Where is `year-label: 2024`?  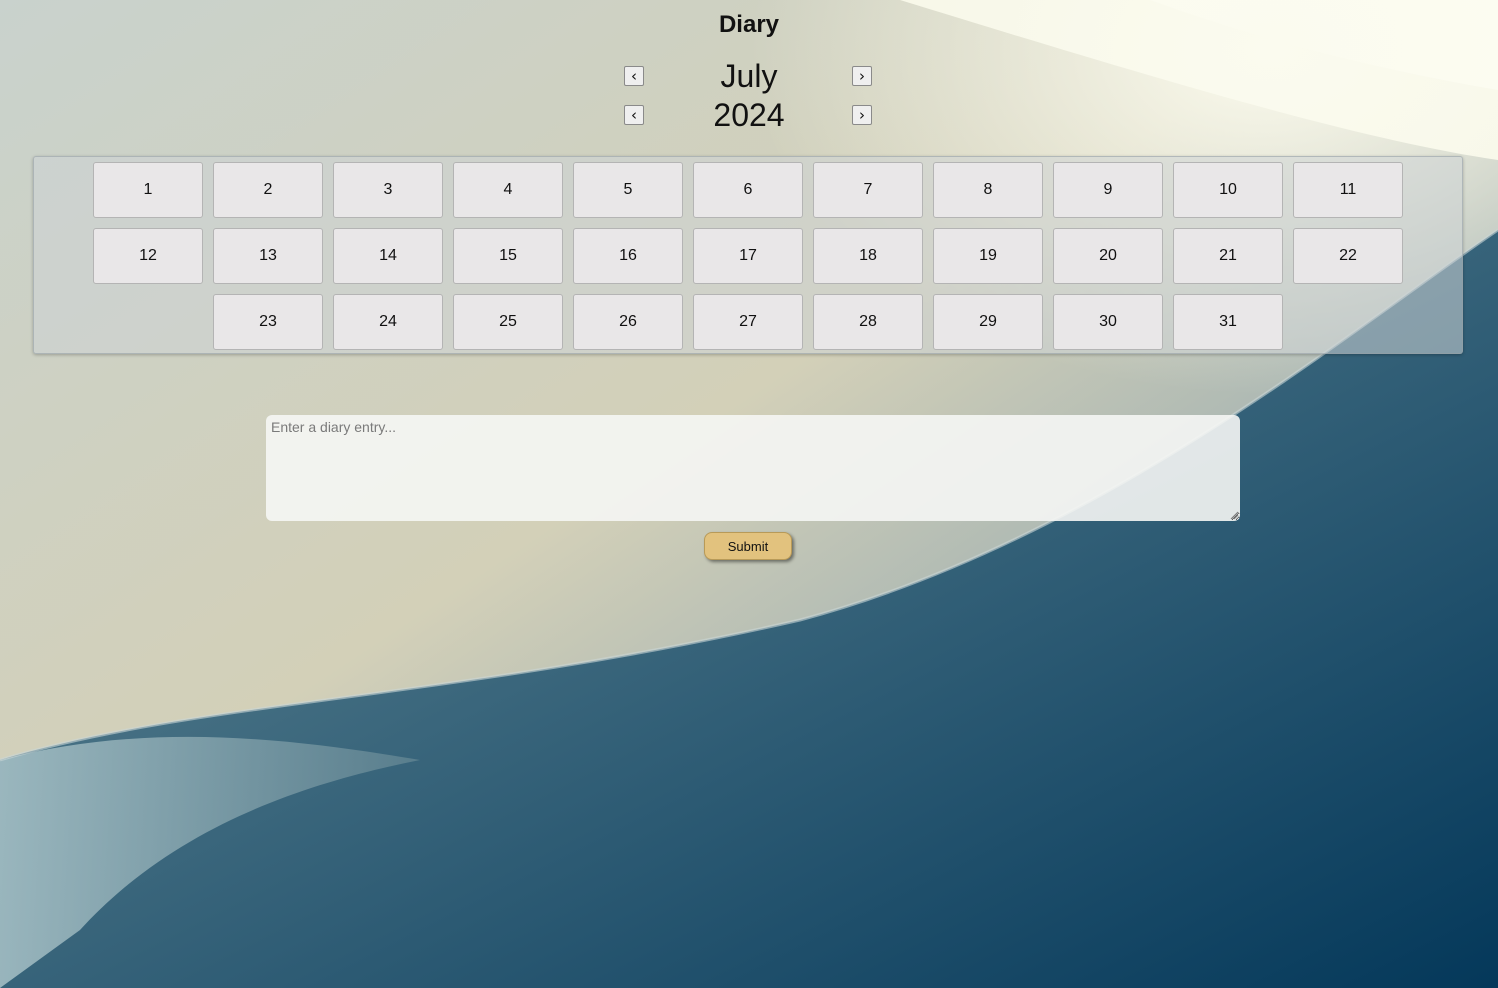
year-label: 2024 is located at coordinates (749, 115).